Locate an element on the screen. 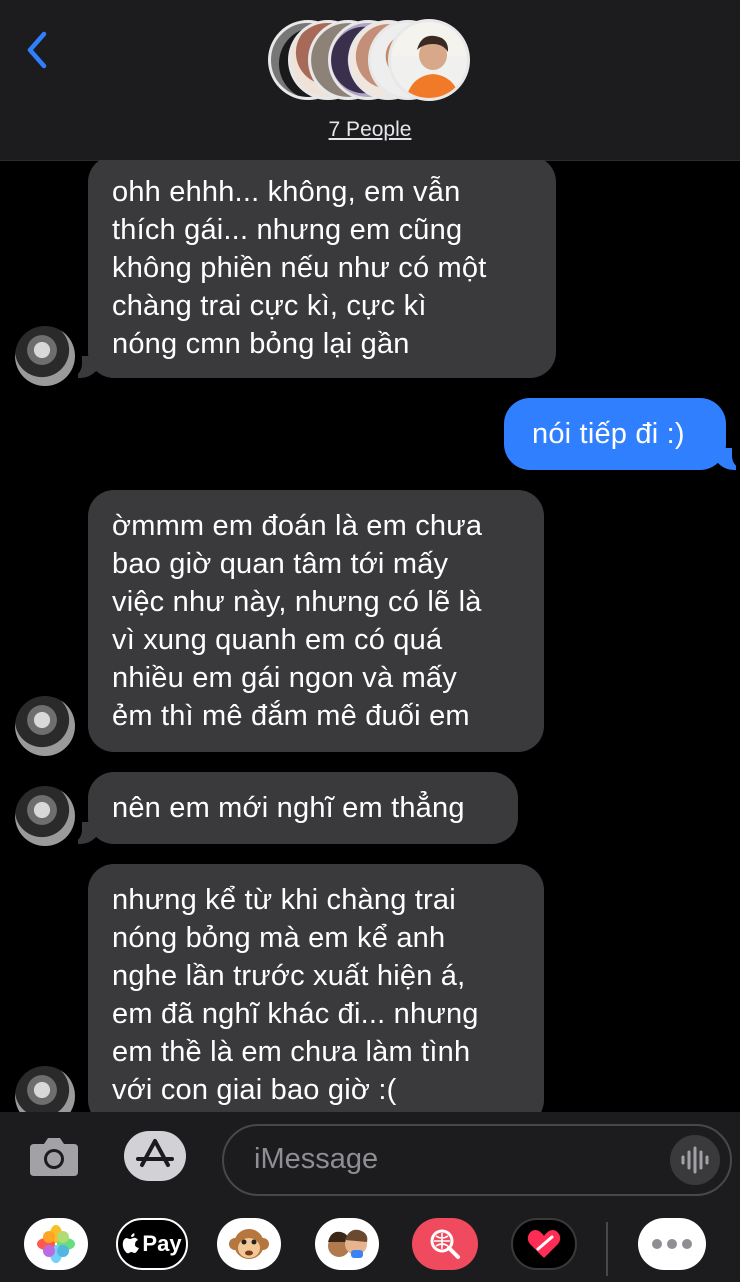 The height and width of the screenshot is (1282, 740). message-line: nghe lần trước xuất hiện á, is located at coordinates (289, 976).